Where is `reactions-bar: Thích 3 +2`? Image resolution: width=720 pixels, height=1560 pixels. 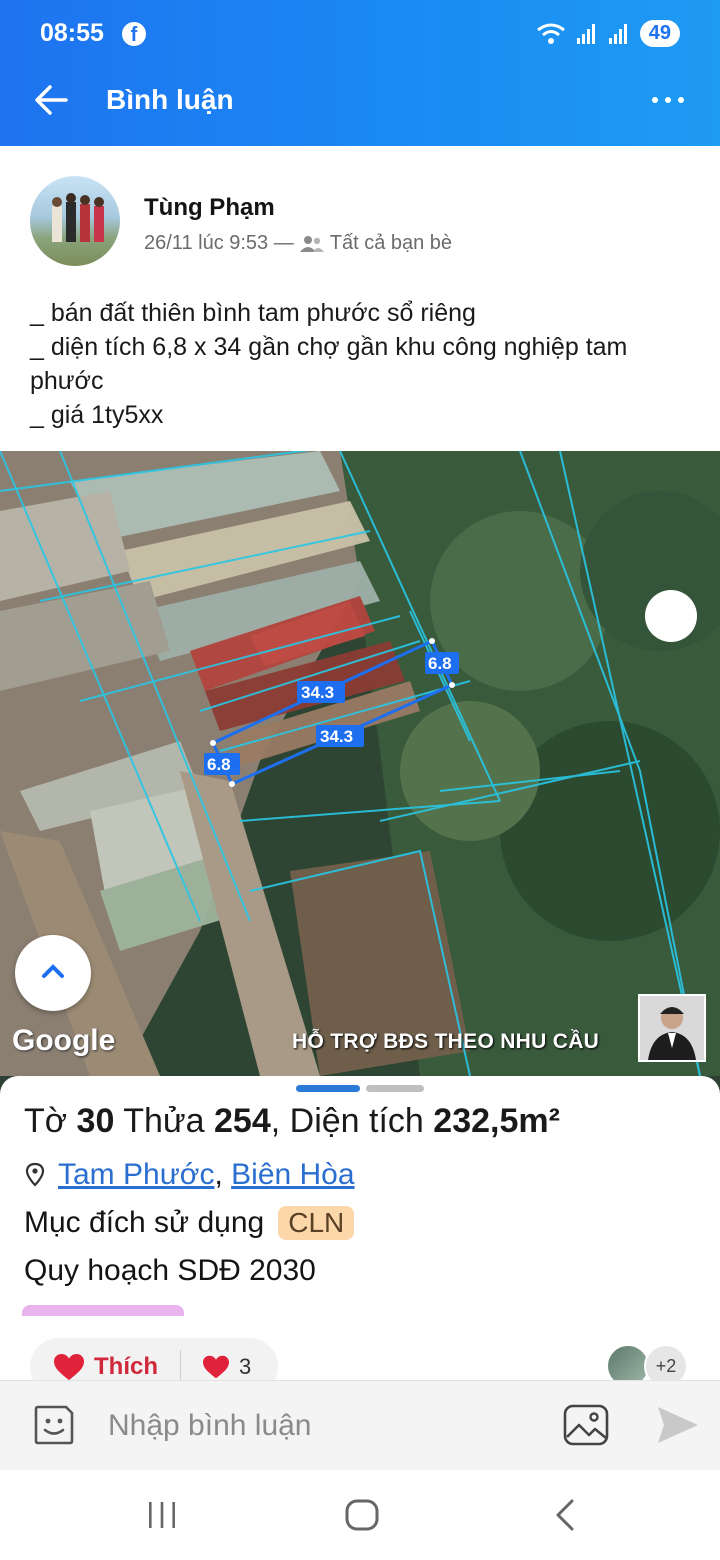
reactions-bar: Thích 3 +2 is located at coordinates (360, 1356).